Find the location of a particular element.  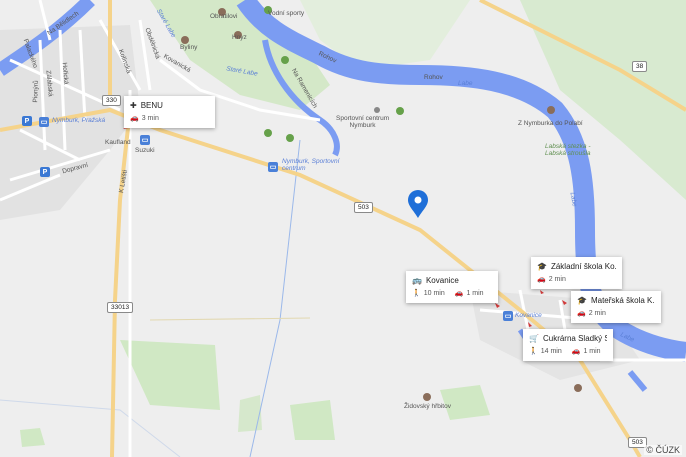

poi-popup: ✚ BENU 🚗 3 min is located at coordinates (169, 112).